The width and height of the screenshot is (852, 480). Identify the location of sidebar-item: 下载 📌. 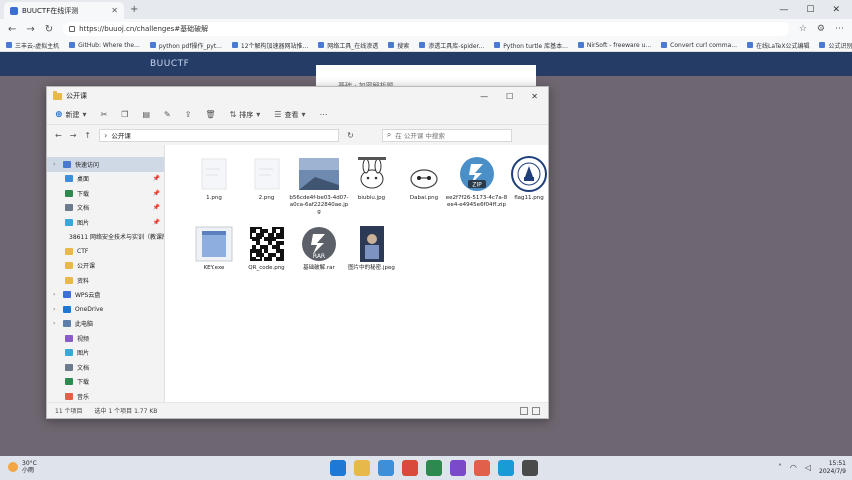
(105, 193).